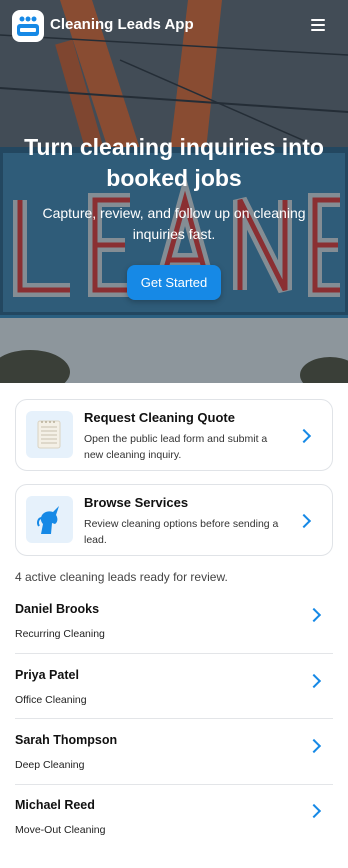 Image resolution: width=348 pixels, height=868 pixels. I want to click on lead-name: Priya Patel, so click(47, 675).